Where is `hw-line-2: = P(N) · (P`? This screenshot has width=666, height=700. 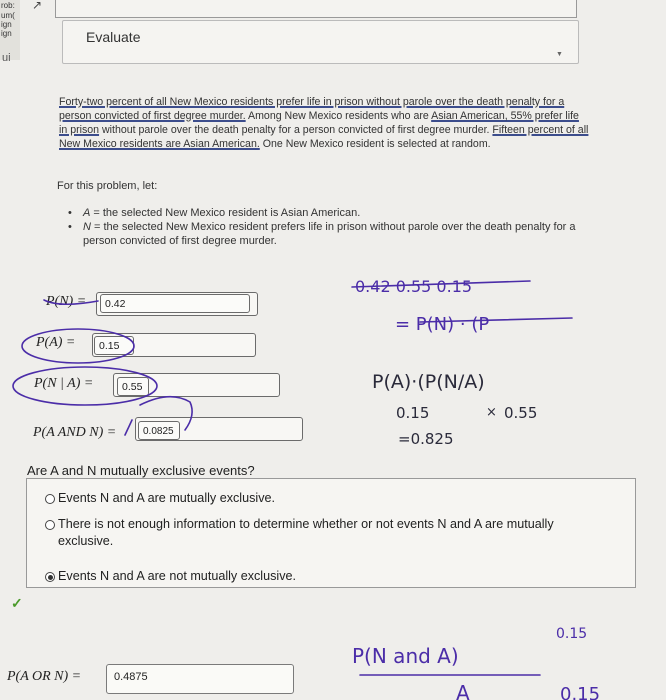
hw-line-2: = P(N) · (P is located at coordinates (442, 324).